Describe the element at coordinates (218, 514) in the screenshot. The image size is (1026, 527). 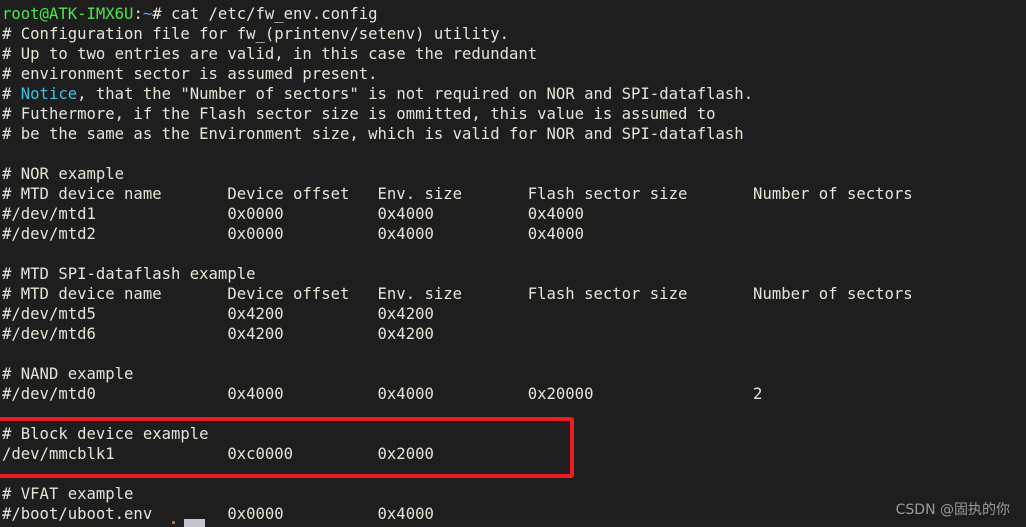
I see `line-text: #/boot/uboot.env 0x0000 0x4000` at that location.